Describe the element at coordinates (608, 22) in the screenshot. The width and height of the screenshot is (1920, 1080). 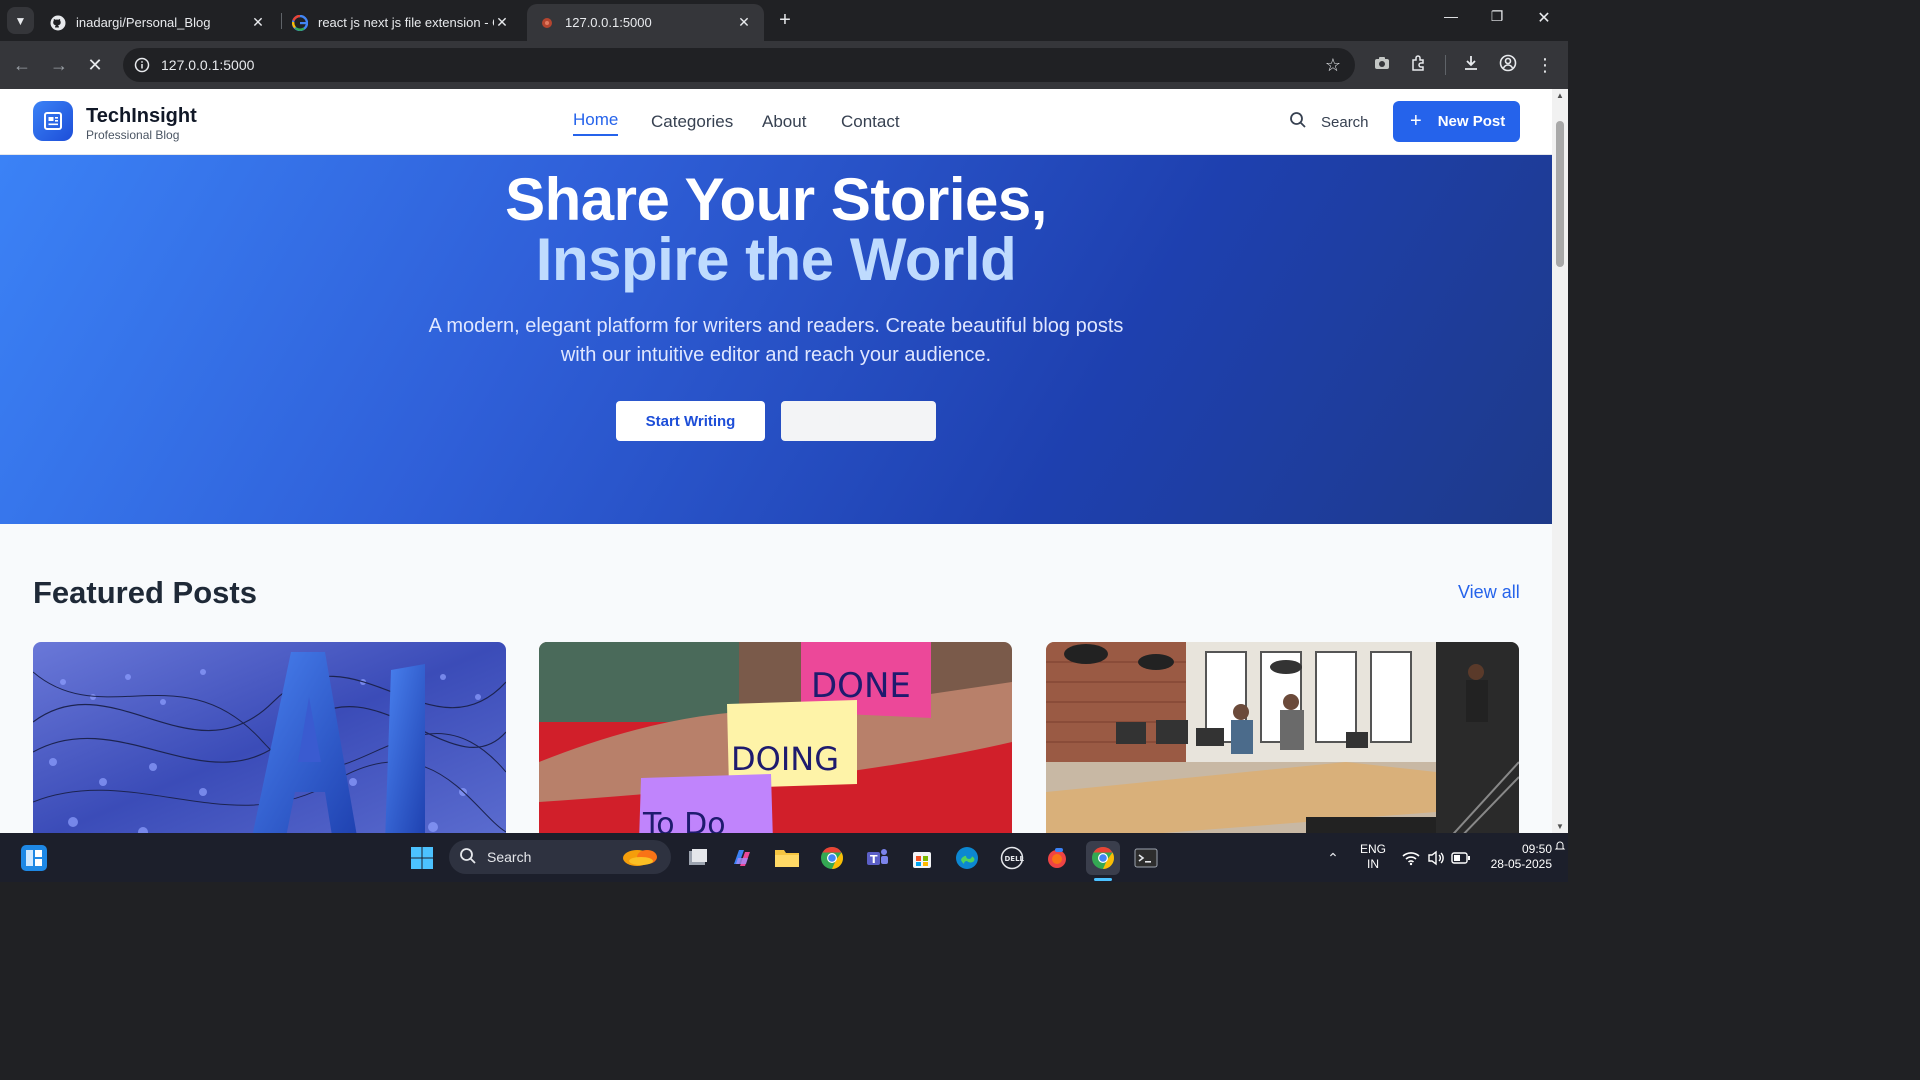
I see `tab-title: 127.0.0.1:5000` at that location.